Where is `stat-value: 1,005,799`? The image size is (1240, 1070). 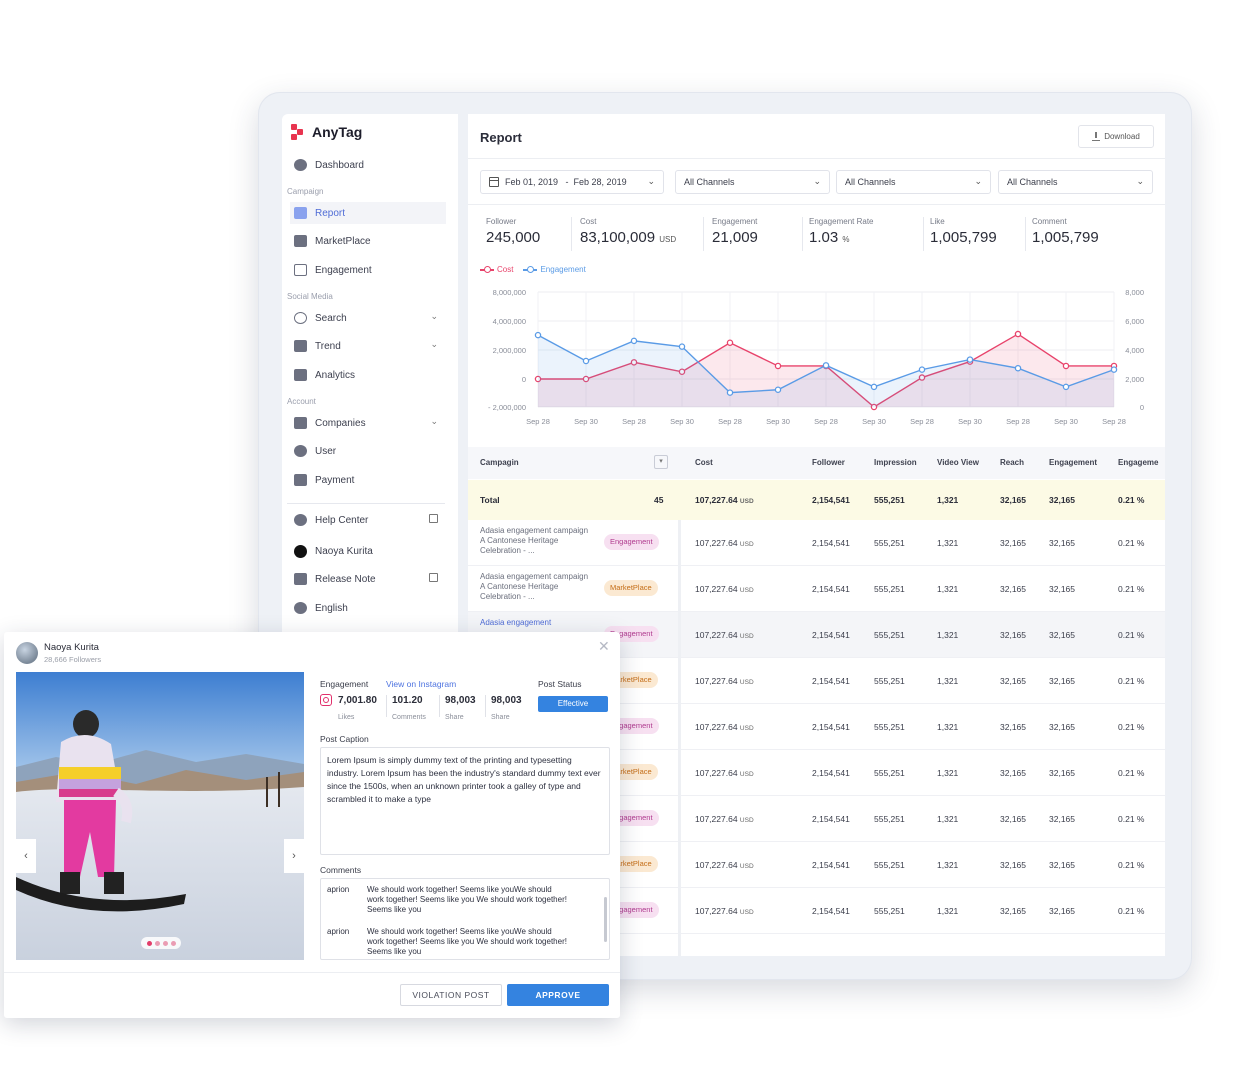
stat-value: 1,005,799 is located at coordinates (963, 237).